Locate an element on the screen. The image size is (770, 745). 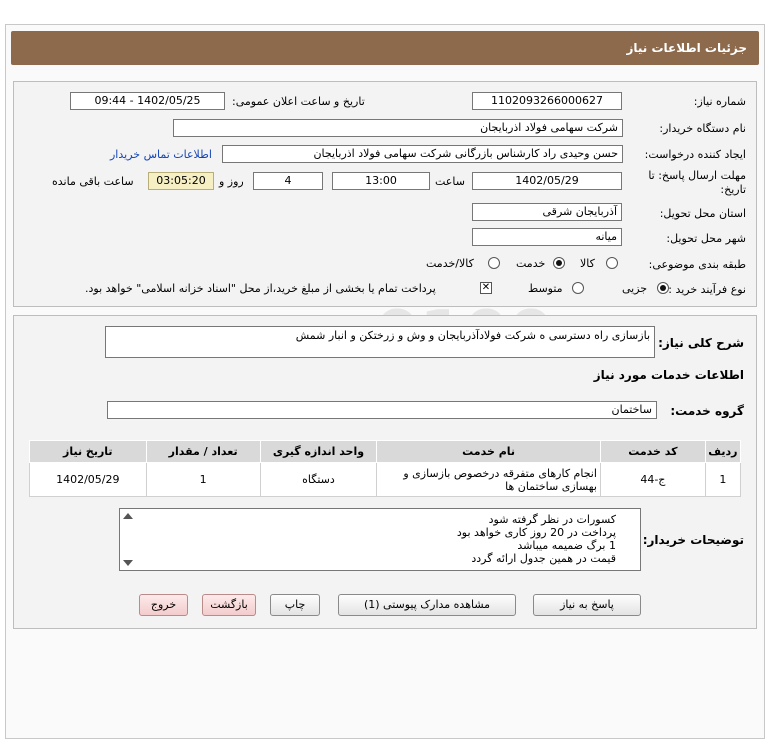
buyer-org-field: شرکت سهامی فولاد اذربایجان is located at coordinates (398, 128).